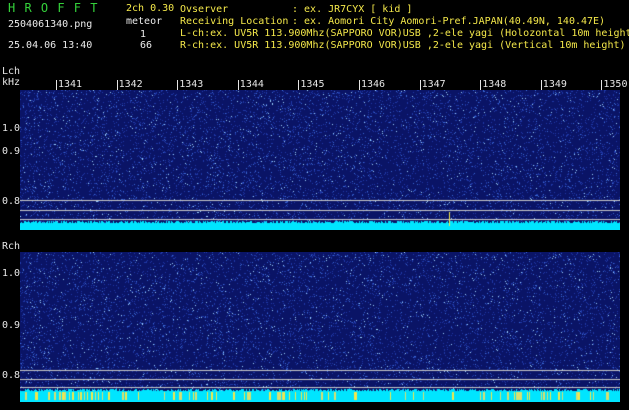  I want to click on time-axis-label: 1347, so click(433, 84).